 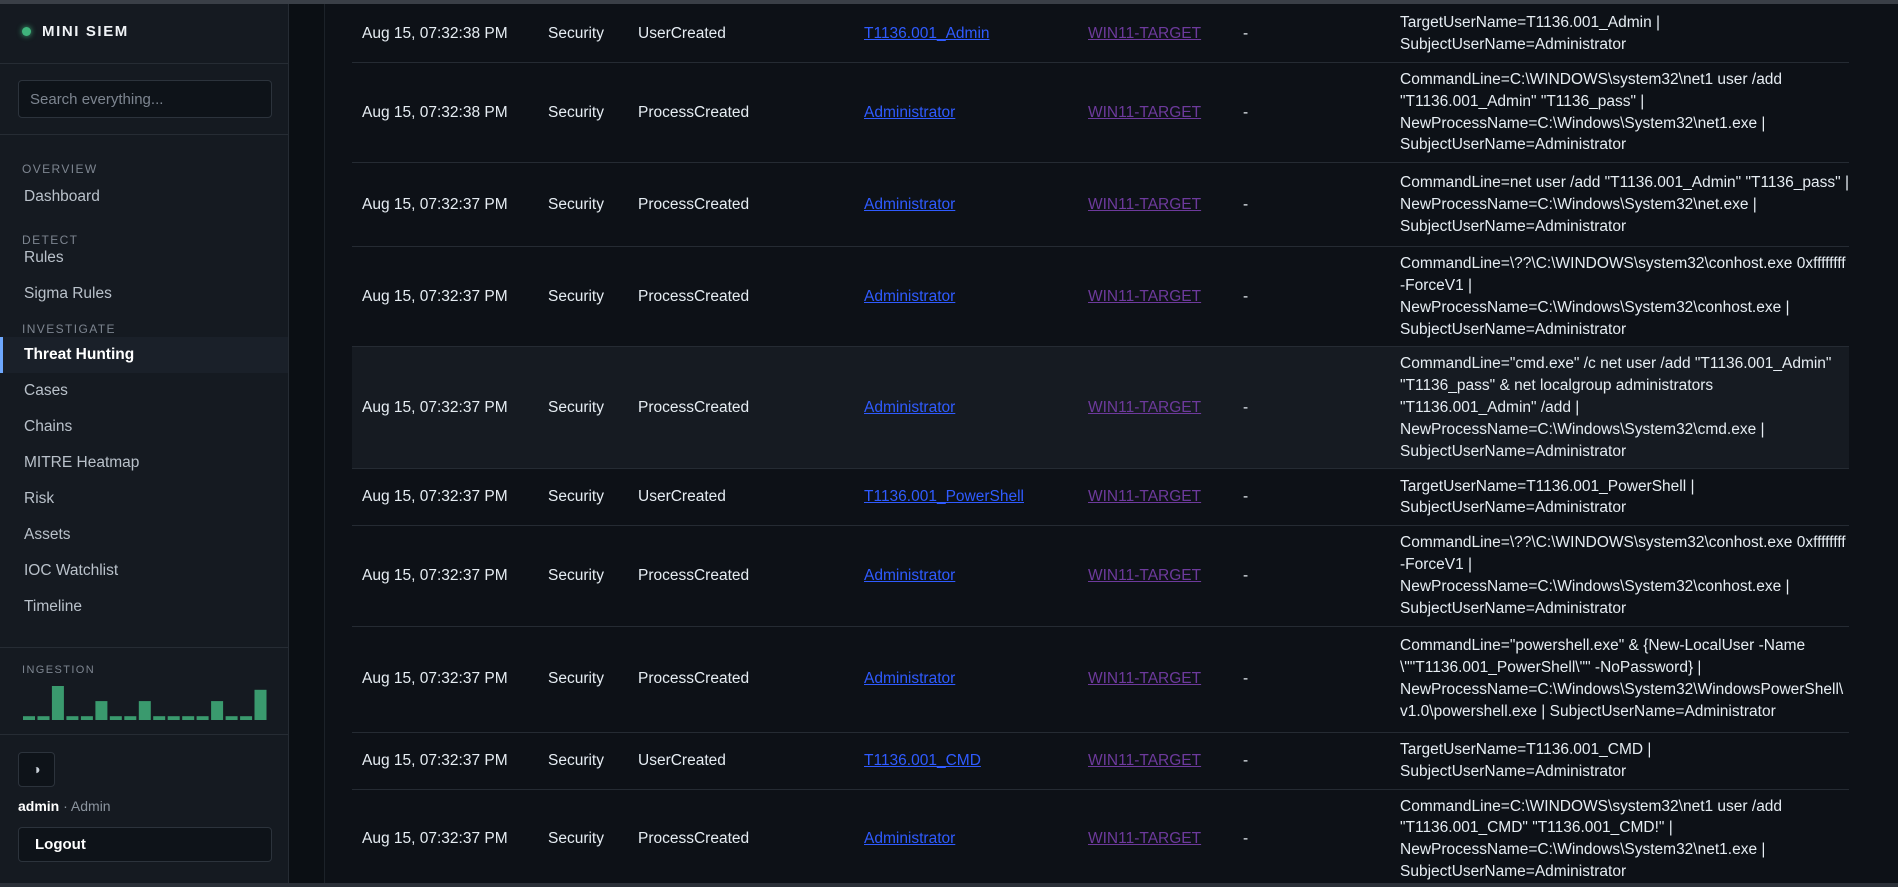 What do you see at coordinates (53, 606) in the screenshot?
I see `sidebar-item-label: Timeline` at bounding box center [53, 606].